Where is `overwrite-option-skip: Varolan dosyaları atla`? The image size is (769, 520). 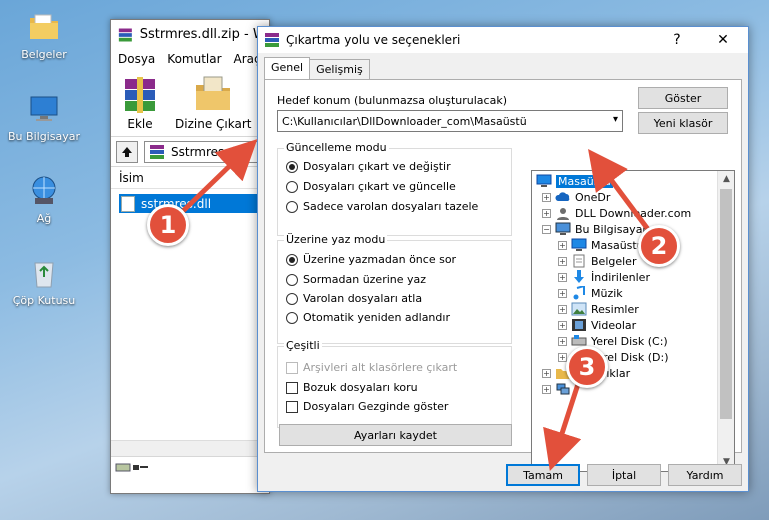 overwrite-option-skip: Varolan dosyaları atla is located at coordinates (354, 298).